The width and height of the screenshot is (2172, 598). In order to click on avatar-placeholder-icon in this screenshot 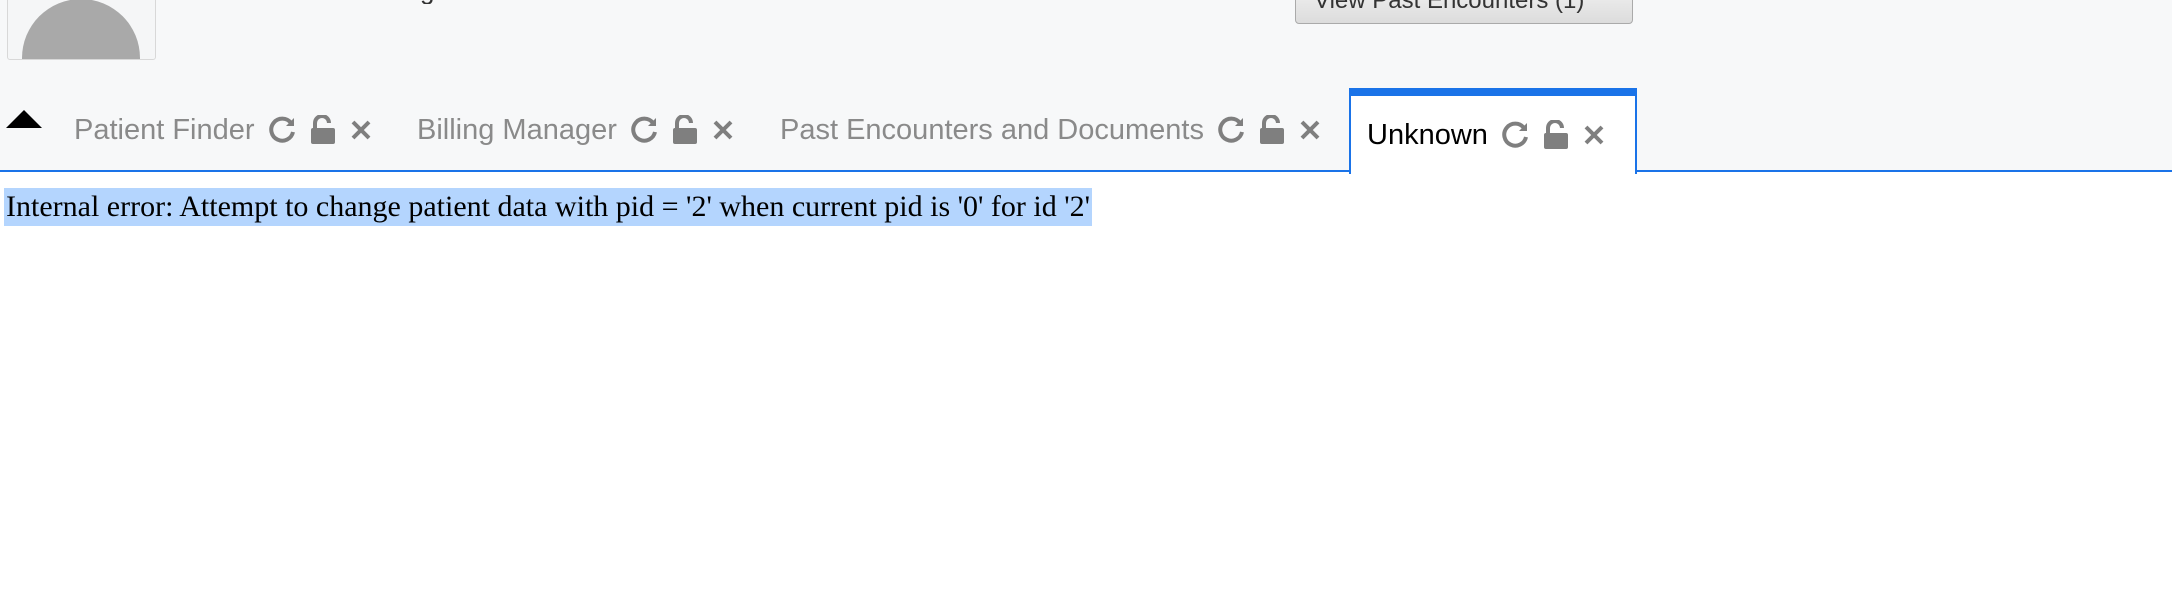, I will do `click(81, 29)`.